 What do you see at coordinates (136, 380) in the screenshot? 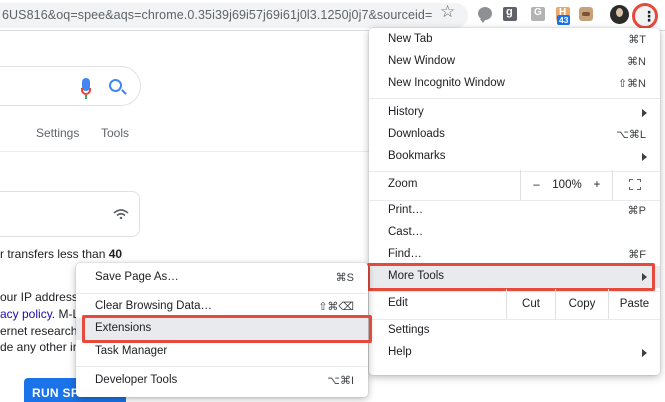
I see `menu-item-label: Developer Tools` at bounding box center [136, 380].